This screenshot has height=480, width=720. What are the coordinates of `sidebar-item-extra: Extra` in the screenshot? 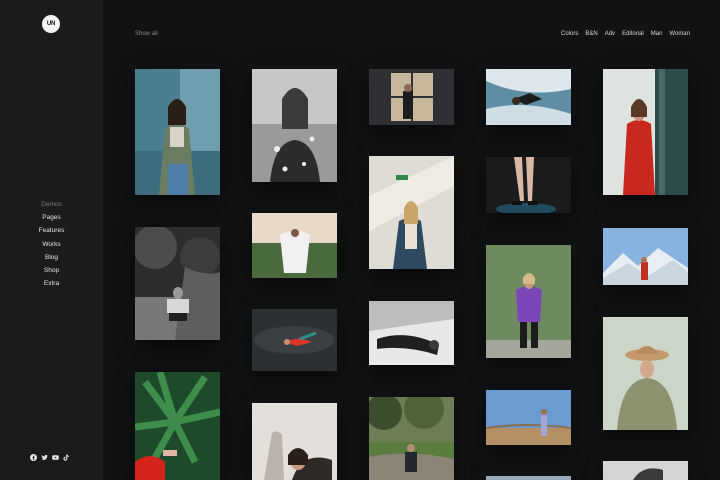 It's located at (51, 283).